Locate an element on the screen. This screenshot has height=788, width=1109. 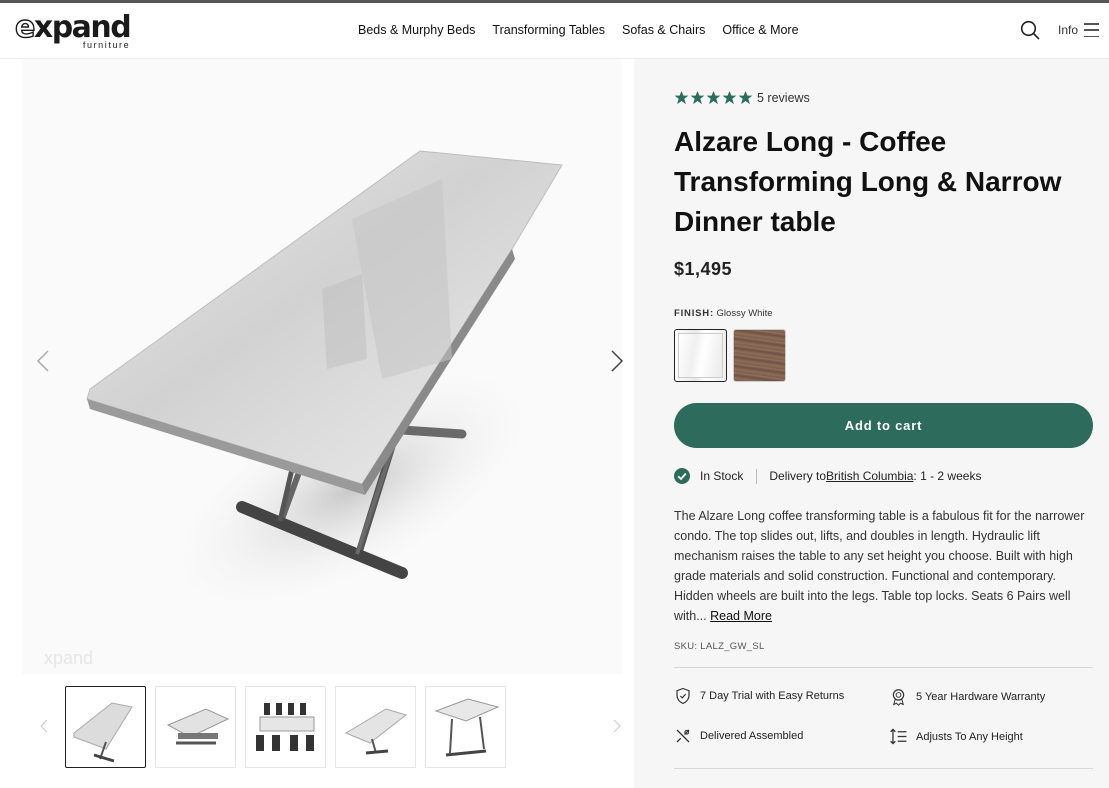
logo-subtitle: furniture is located at coordinates (106, 45).